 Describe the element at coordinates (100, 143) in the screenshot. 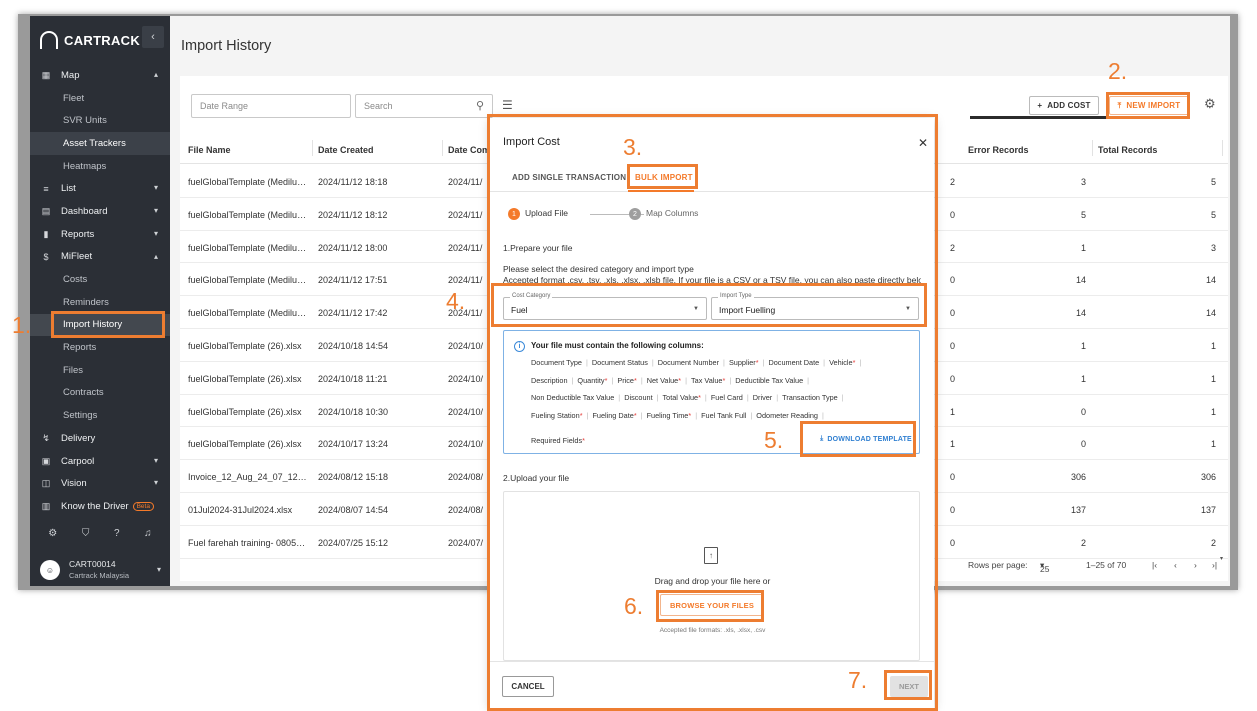

I see `sidebar-item-asset-trackers: Asset Trackers` at that location.